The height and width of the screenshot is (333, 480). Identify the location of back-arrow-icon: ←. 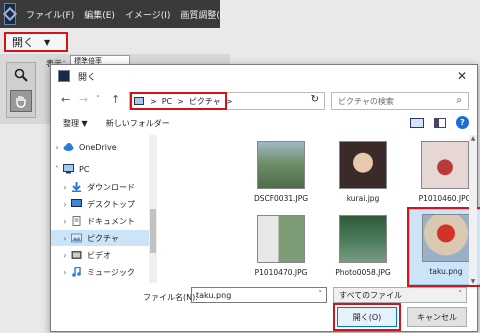
(65, 99).